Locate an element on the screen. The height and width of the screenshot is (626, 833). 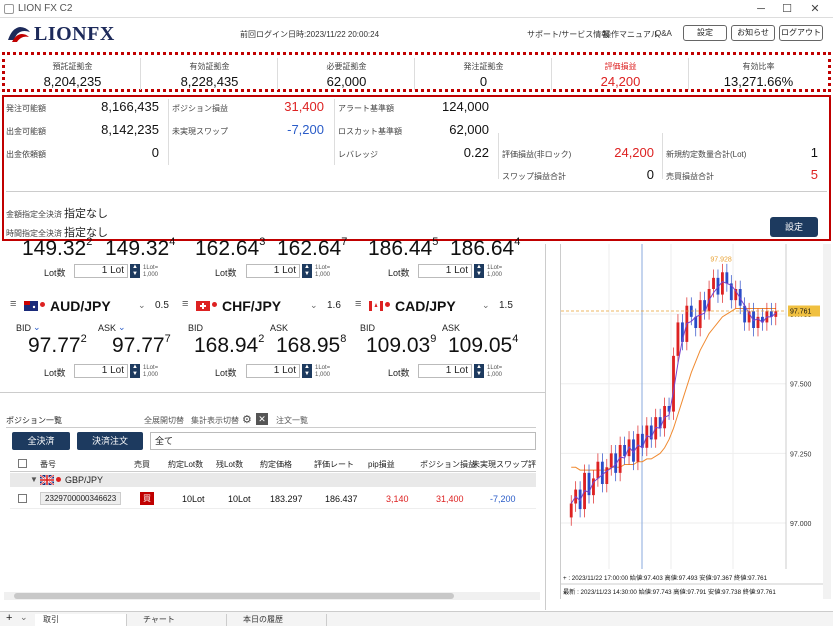
expand-toggle-link: 全展開切替 is located at coordinates (164, 420).